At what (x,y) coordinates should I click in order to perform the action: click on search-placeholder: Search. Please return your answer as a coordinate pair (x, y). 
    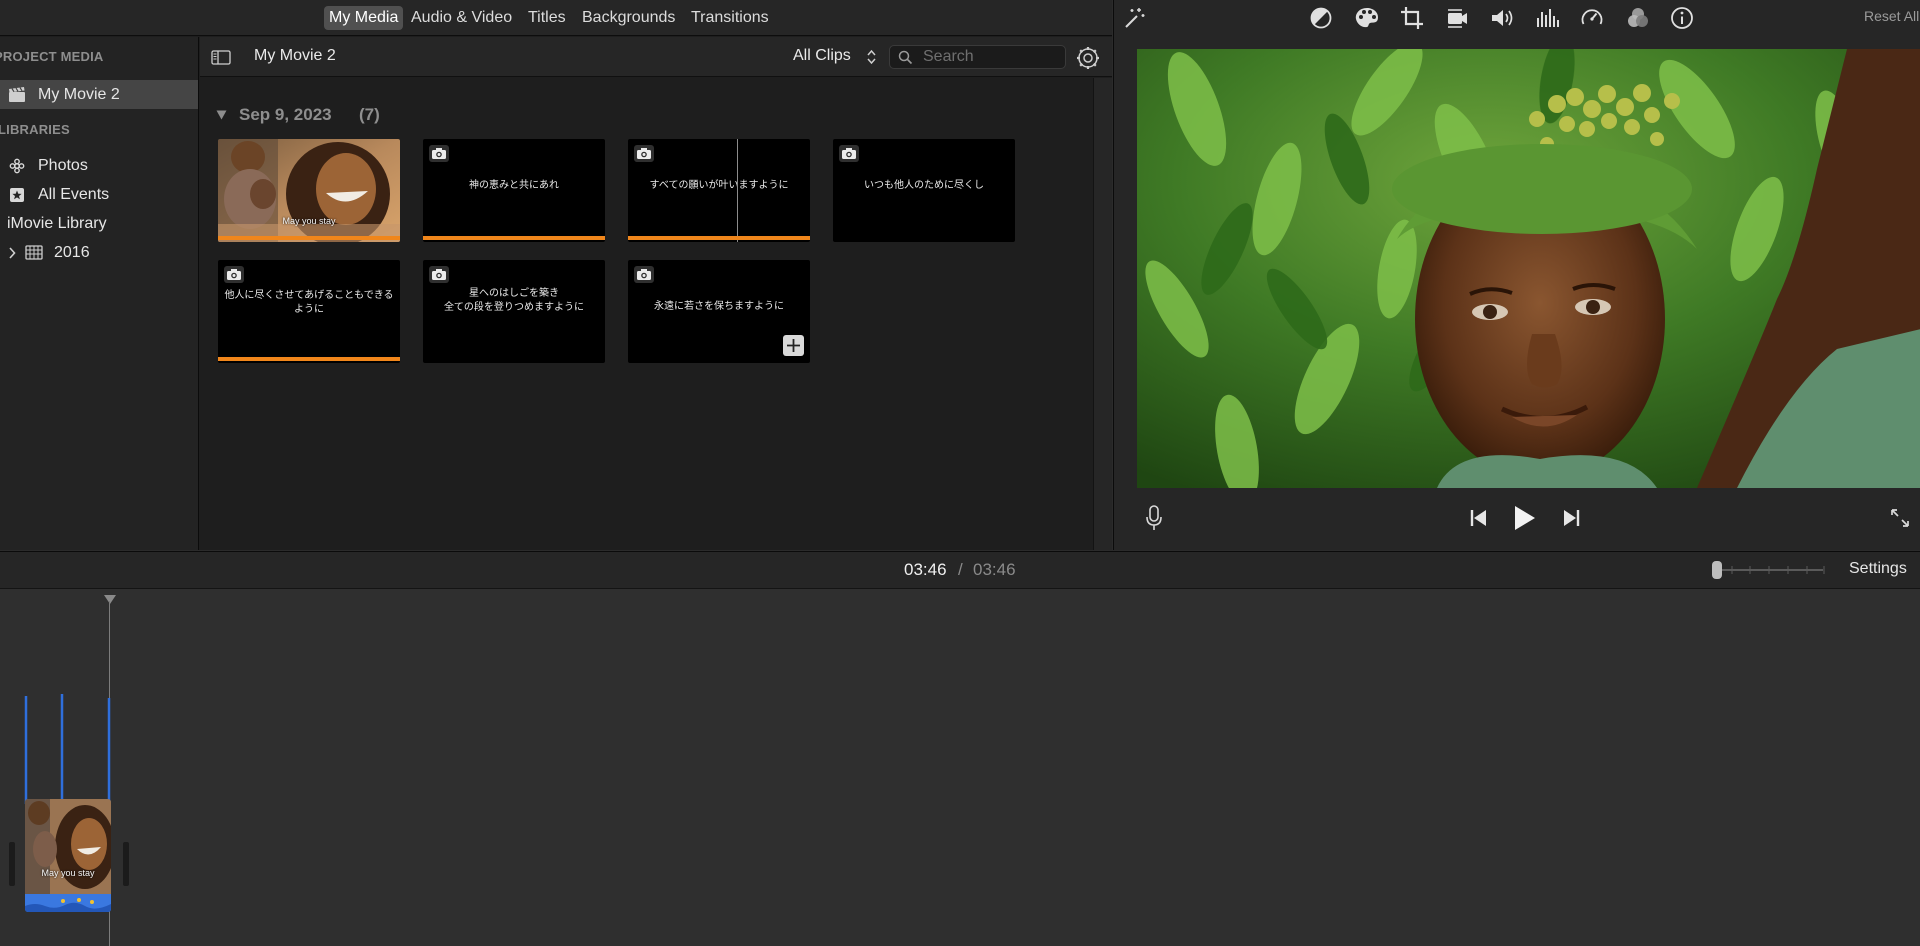
    Looking at the image, I should click on (948, 56).